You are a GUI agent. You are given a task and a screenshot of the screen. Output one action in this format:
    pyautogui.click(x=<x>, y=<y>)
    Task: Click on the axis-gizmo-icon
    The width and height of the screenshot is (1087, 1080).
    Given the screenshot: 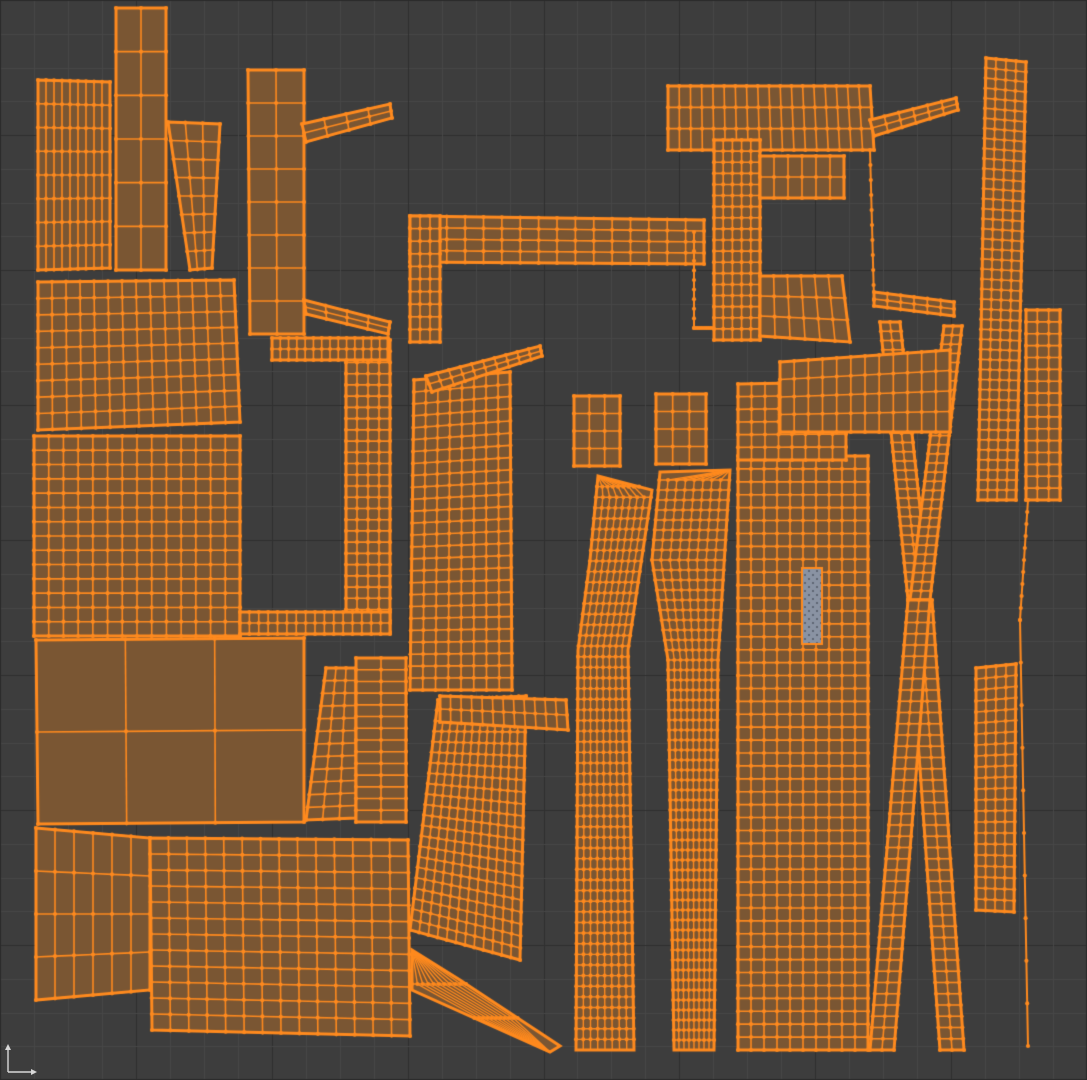 What is the action you would take?
    pyautogui.click(x=21, y=1059)
    